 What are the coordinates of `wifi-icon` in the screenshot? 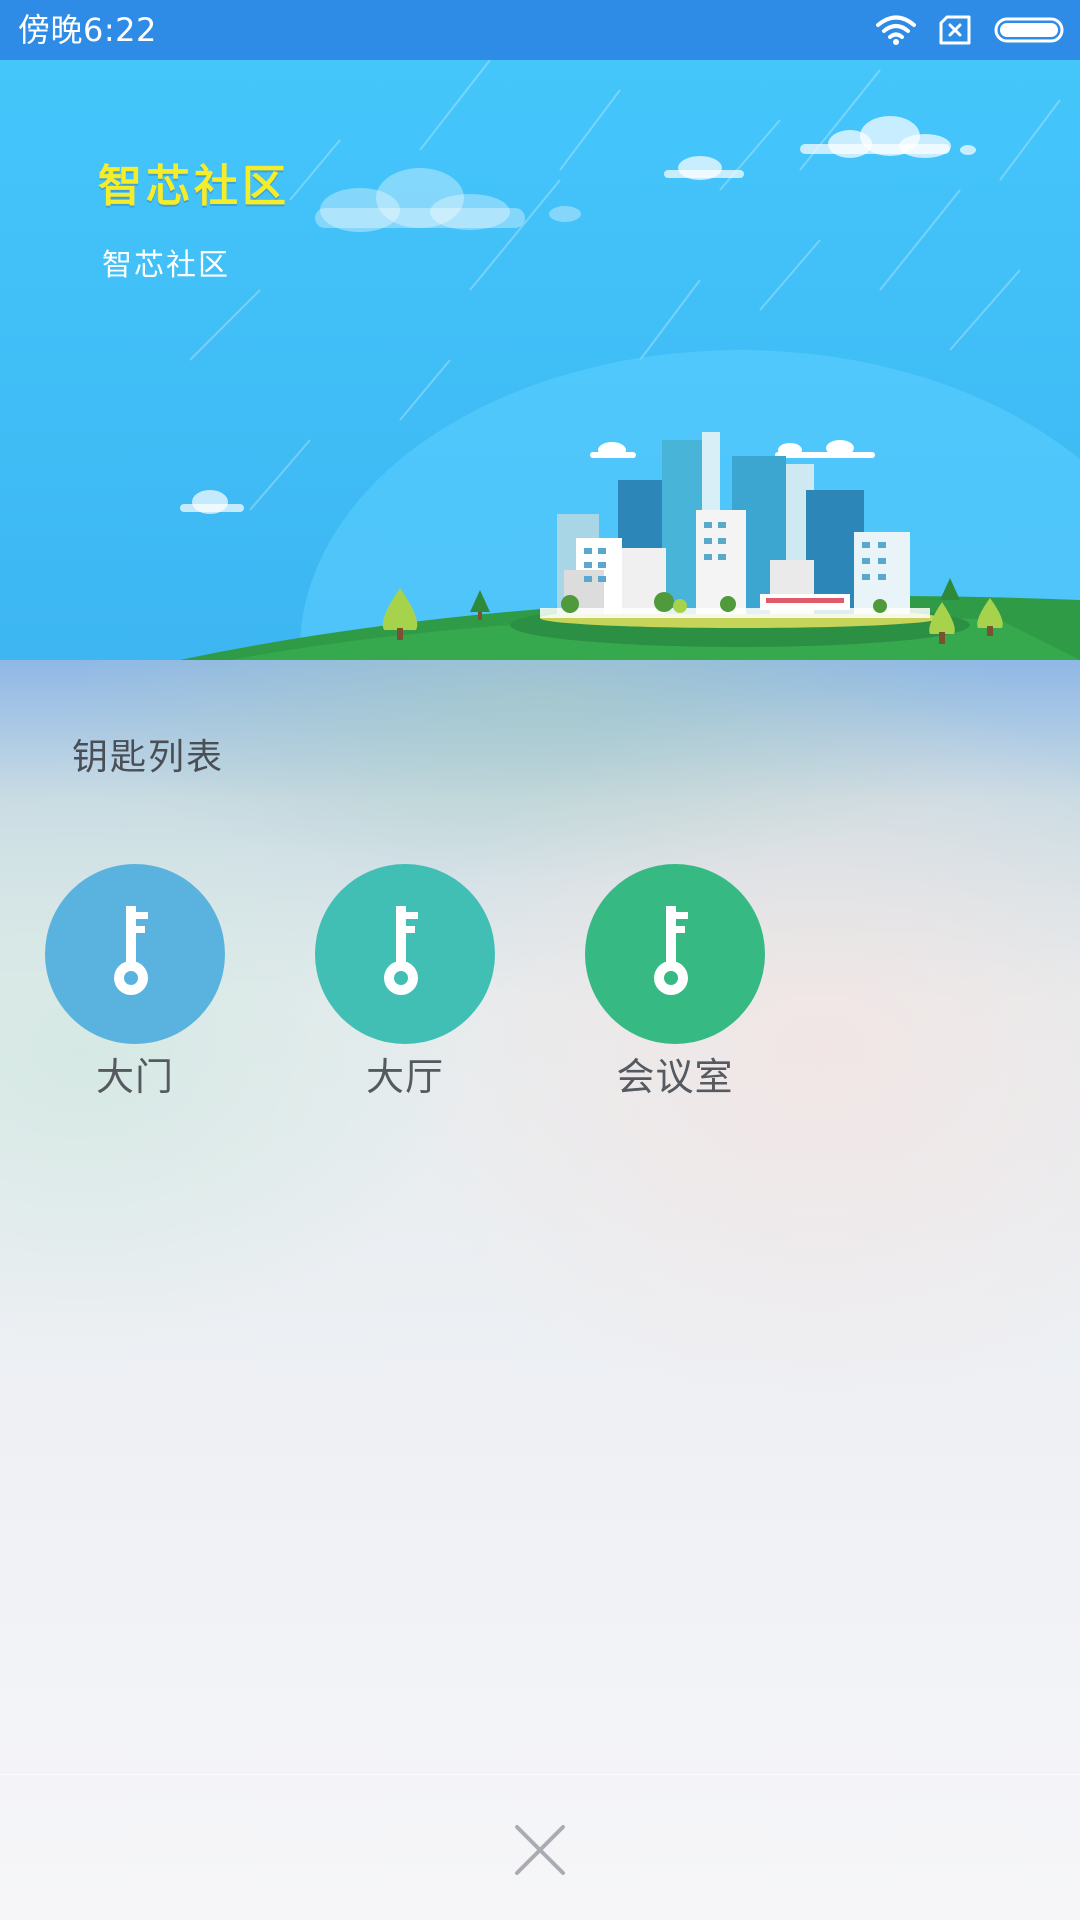 It's located at (896, 30).